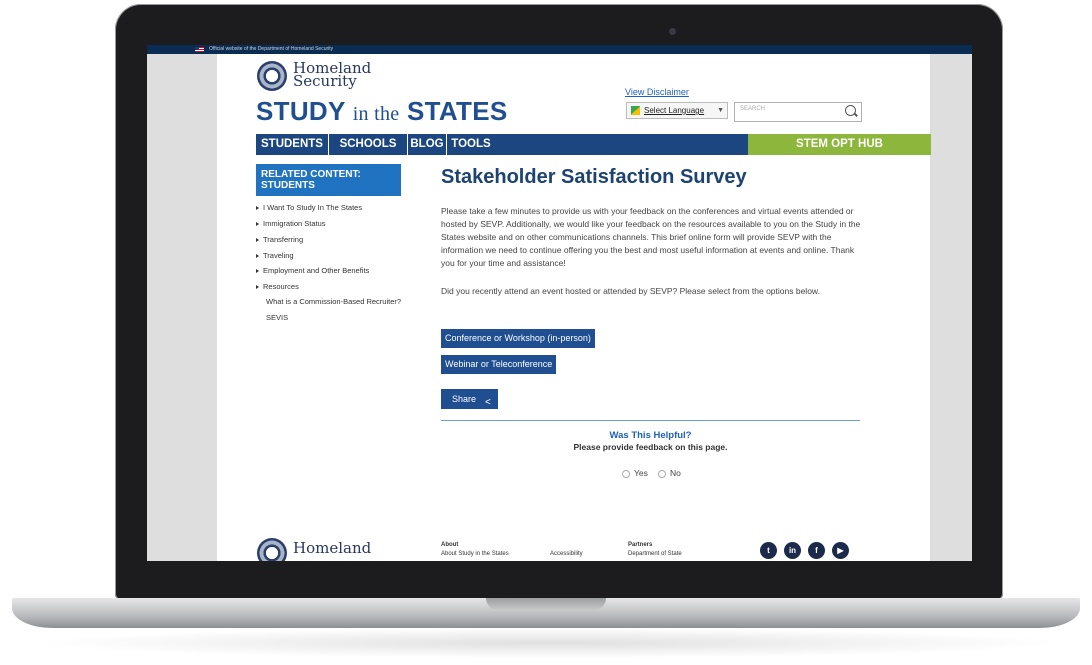  Describe the element at coordinates (720, 110) in the screenshot. I see `chevron-down-icon: ▼` at that location.